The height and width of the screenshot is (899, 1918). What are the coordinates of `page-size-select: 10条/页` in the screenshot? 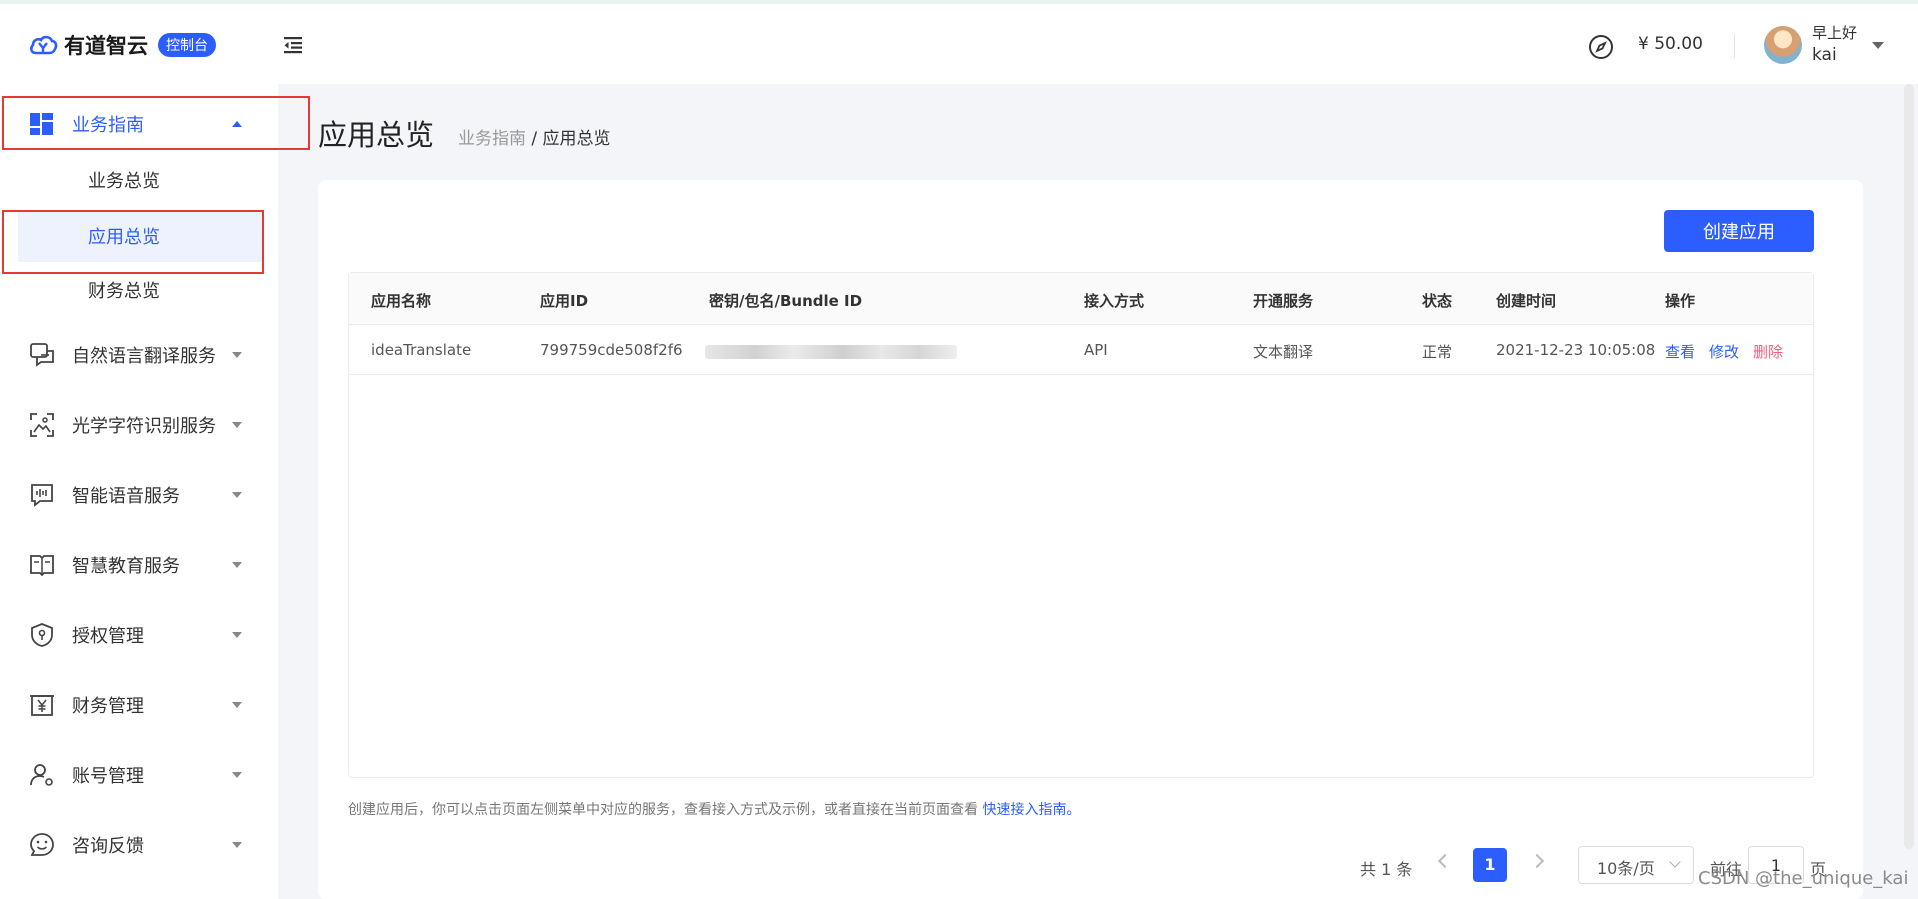 It's located at (1636, 865).